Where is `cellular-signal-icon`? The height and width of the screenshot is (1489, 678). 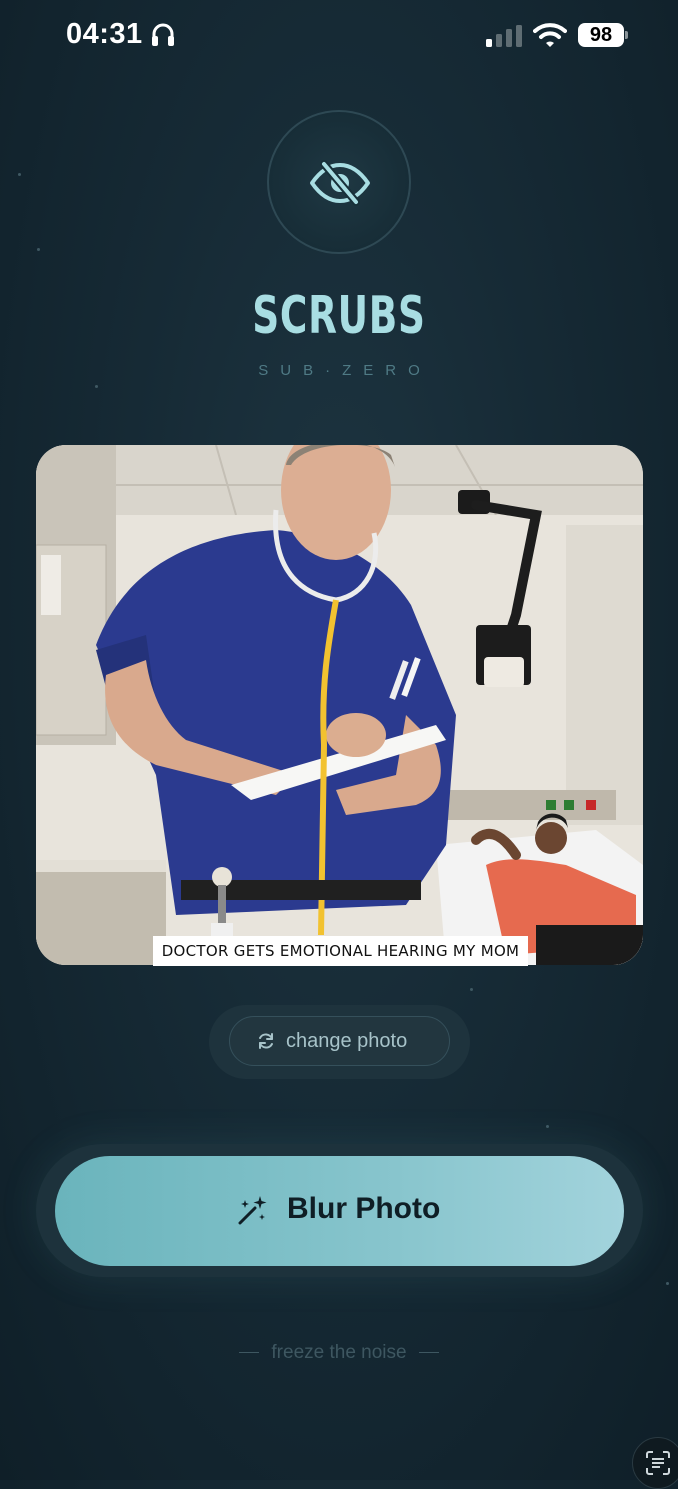
cellular-signal-icon is located at coordinates (504, 36).